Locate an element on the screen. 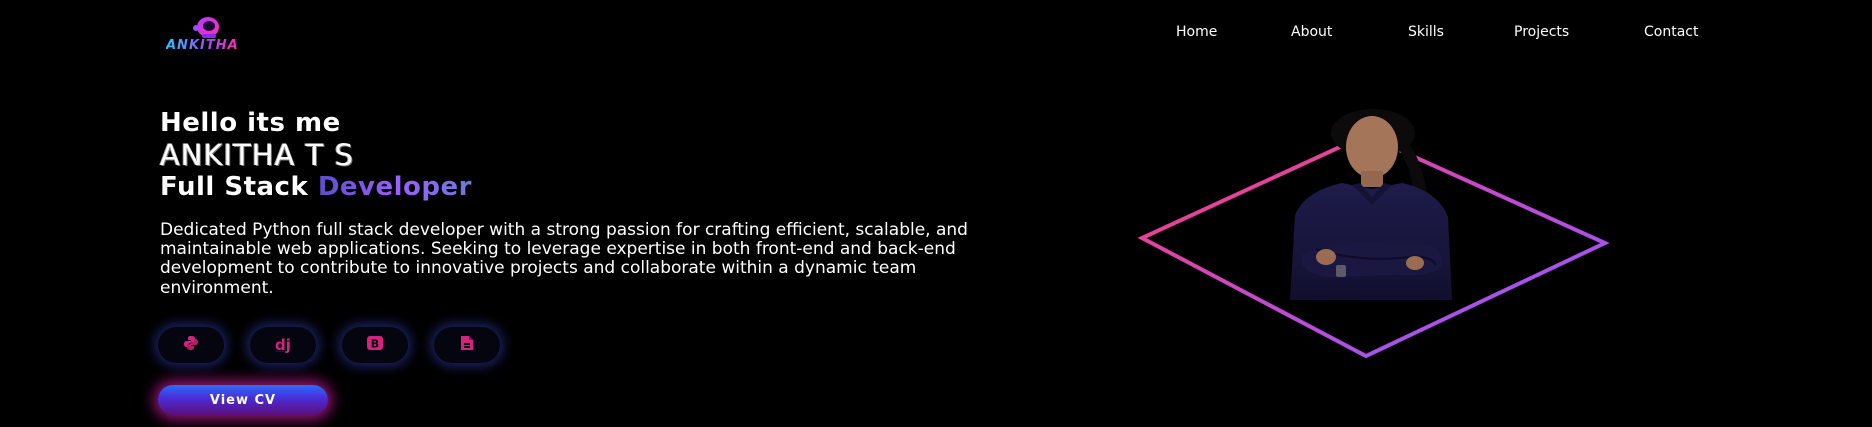 The image size is (1872, 427). hand-left is located at coordinates (1326, 257).